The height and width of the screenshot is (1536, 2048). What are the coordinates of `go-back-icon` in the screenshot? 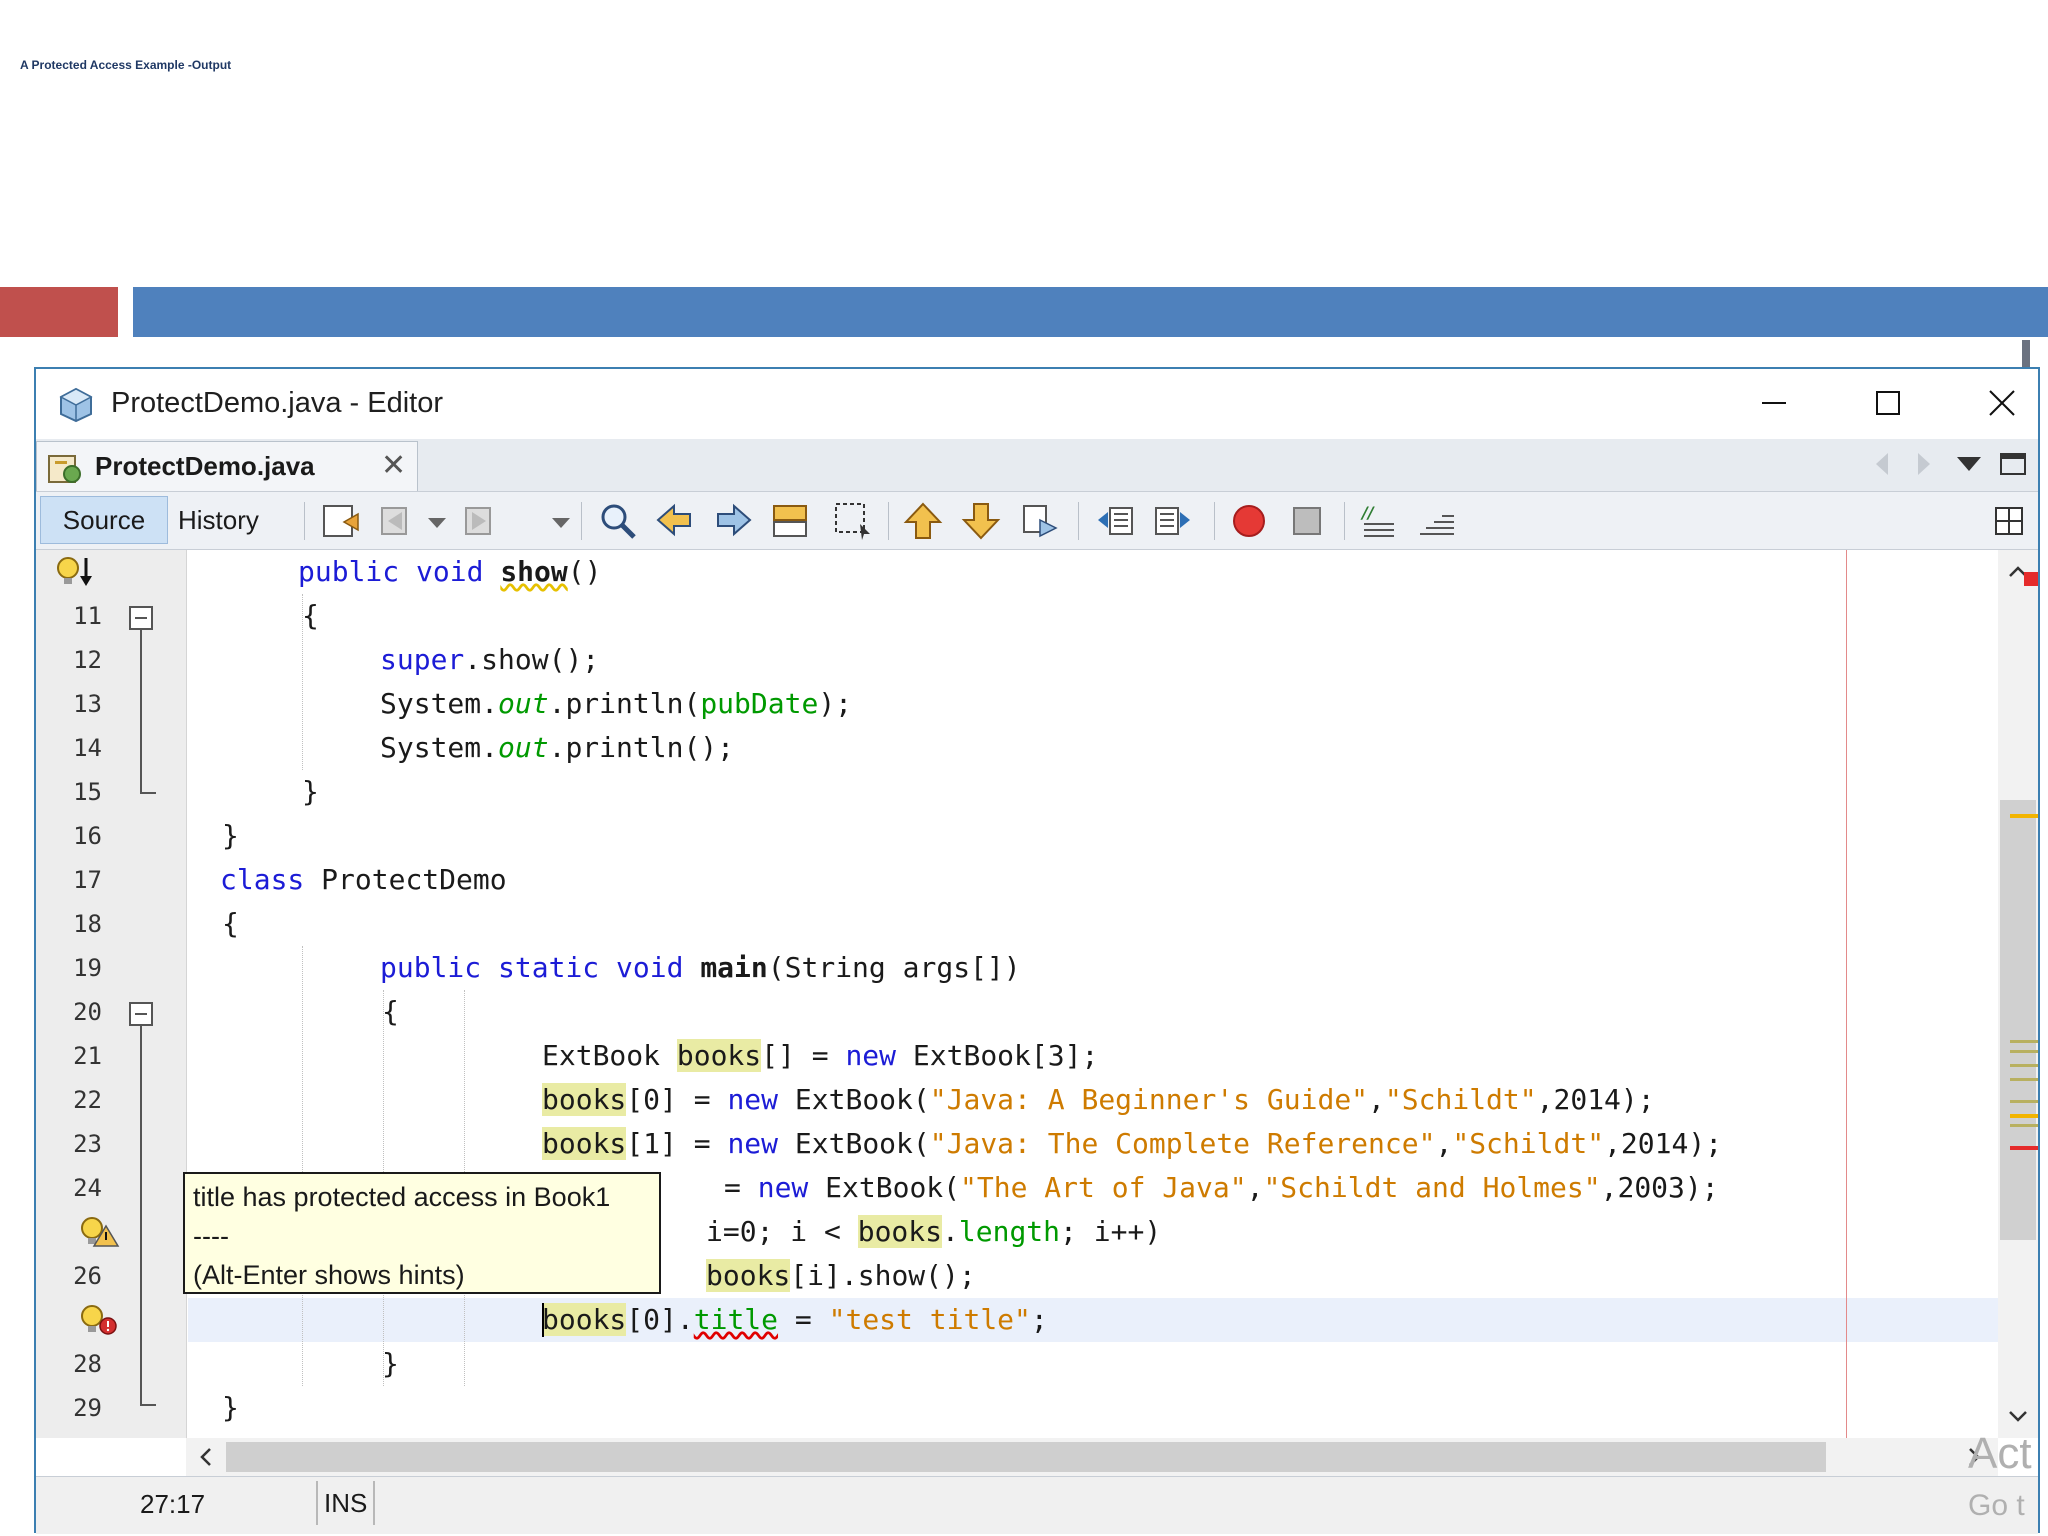 It's located at (397, 521).